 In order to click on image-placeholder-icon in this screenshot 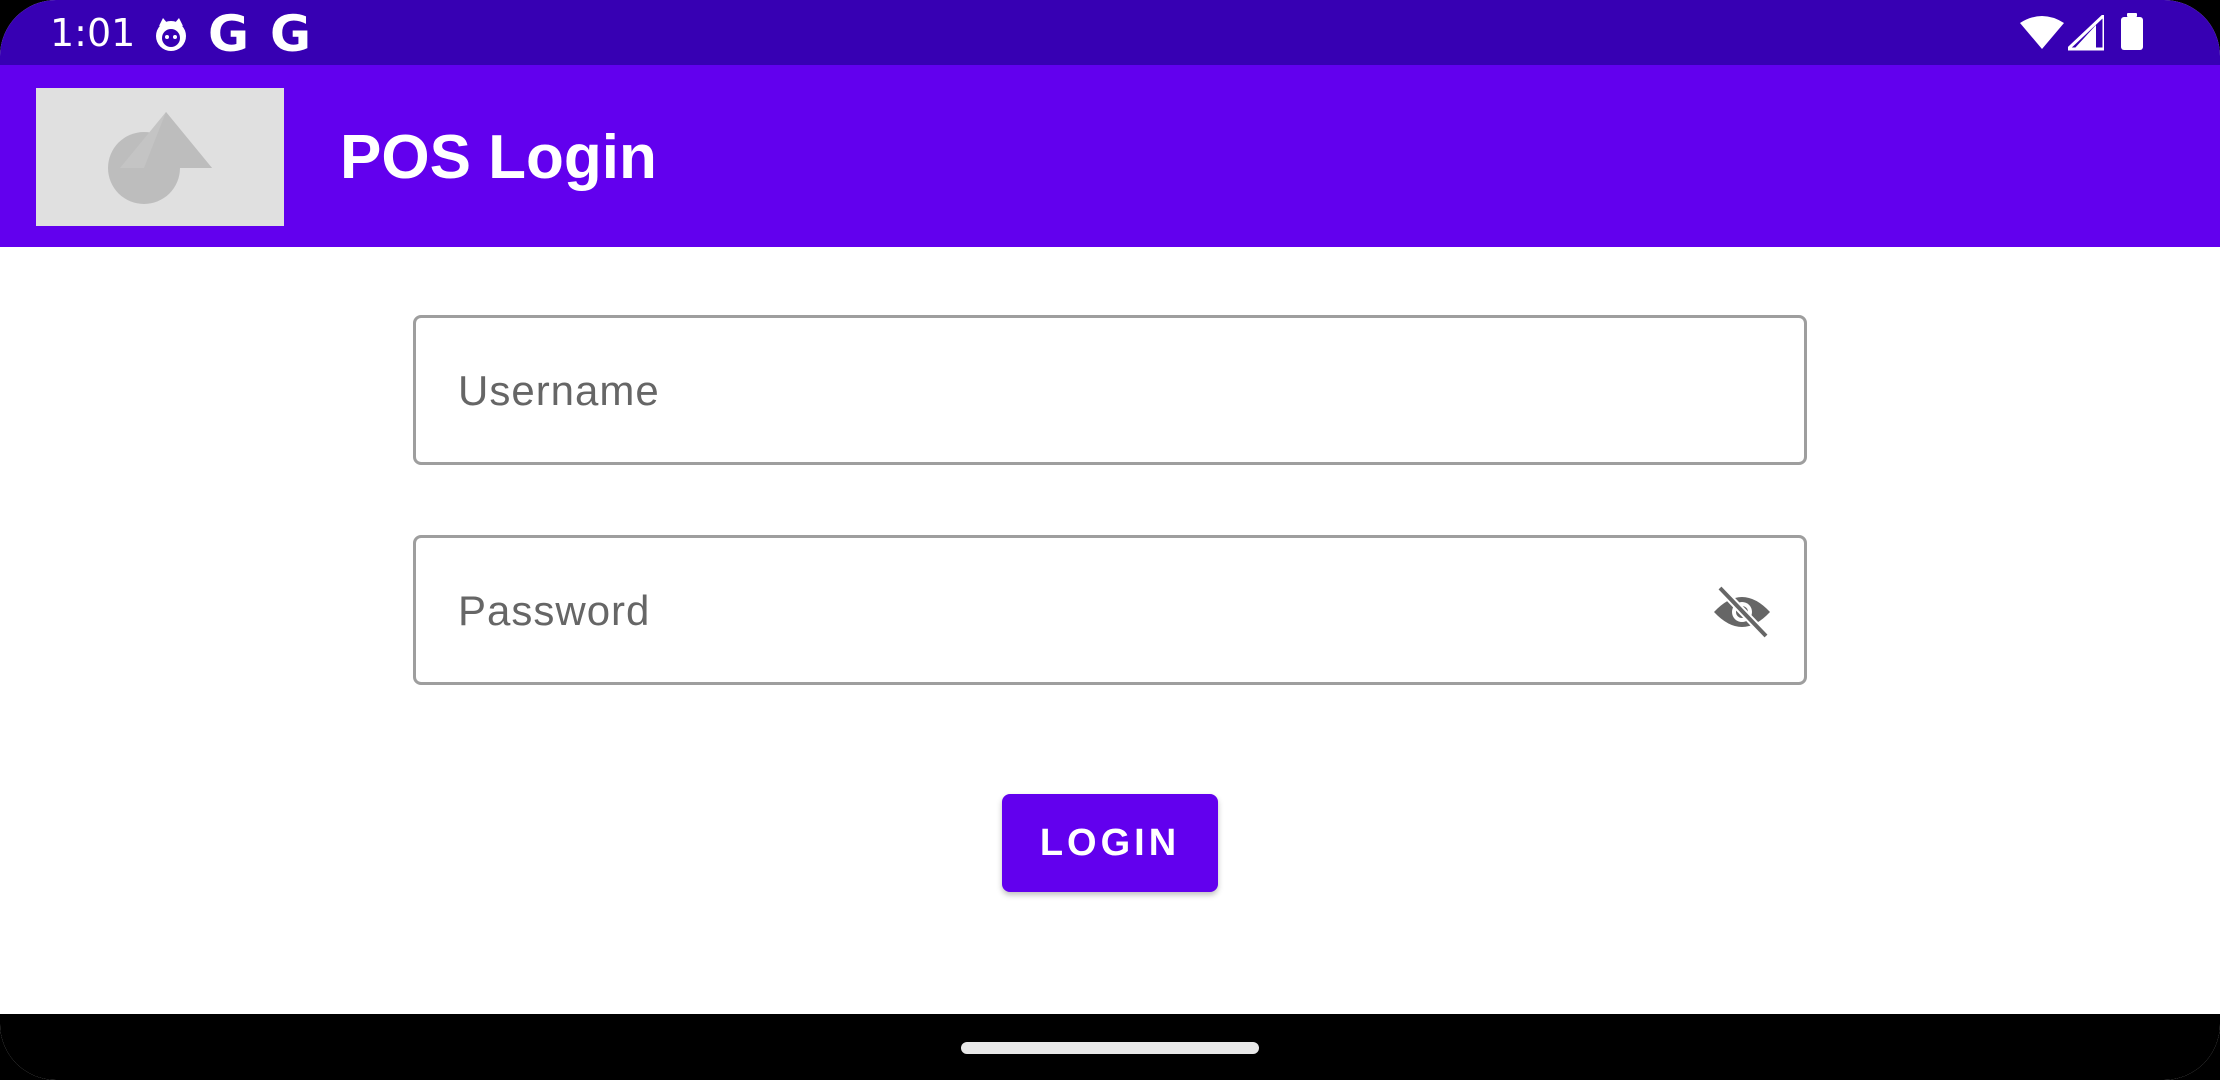, I will do `click(160, 157)`.